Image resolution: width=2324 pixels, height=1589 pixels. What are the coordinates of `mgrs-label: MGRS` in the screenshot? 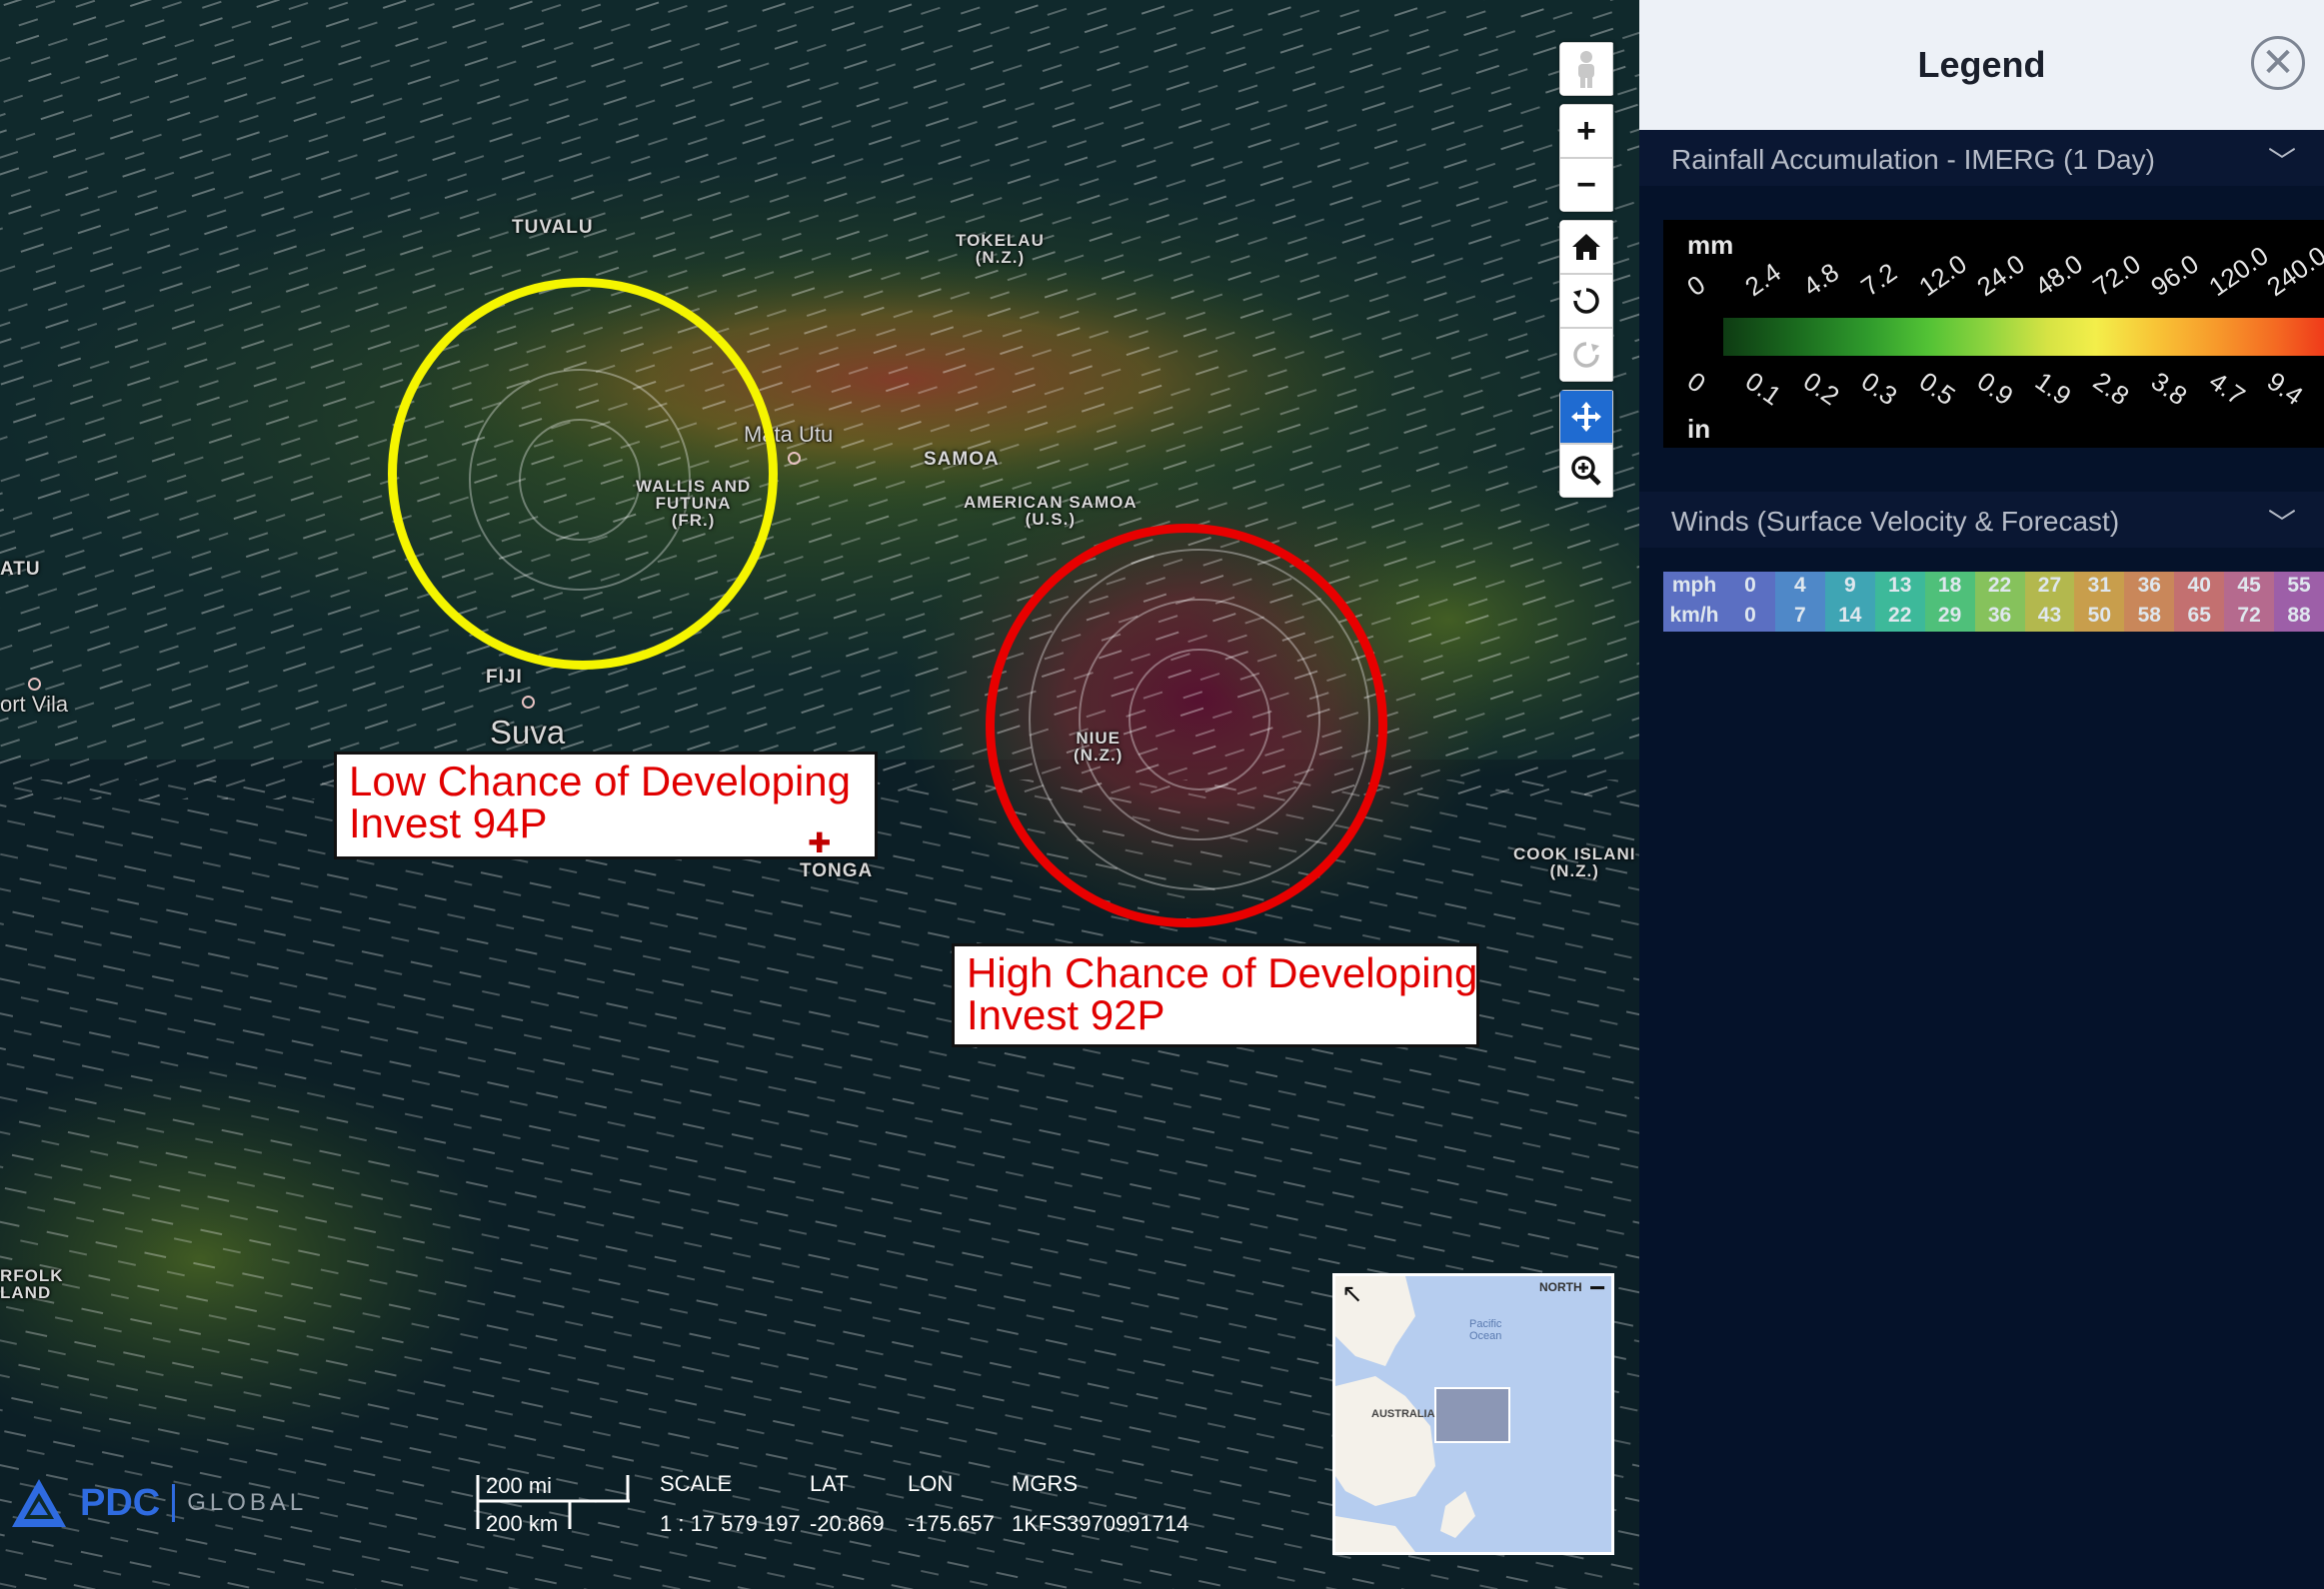 It's located at (1045, 1483).